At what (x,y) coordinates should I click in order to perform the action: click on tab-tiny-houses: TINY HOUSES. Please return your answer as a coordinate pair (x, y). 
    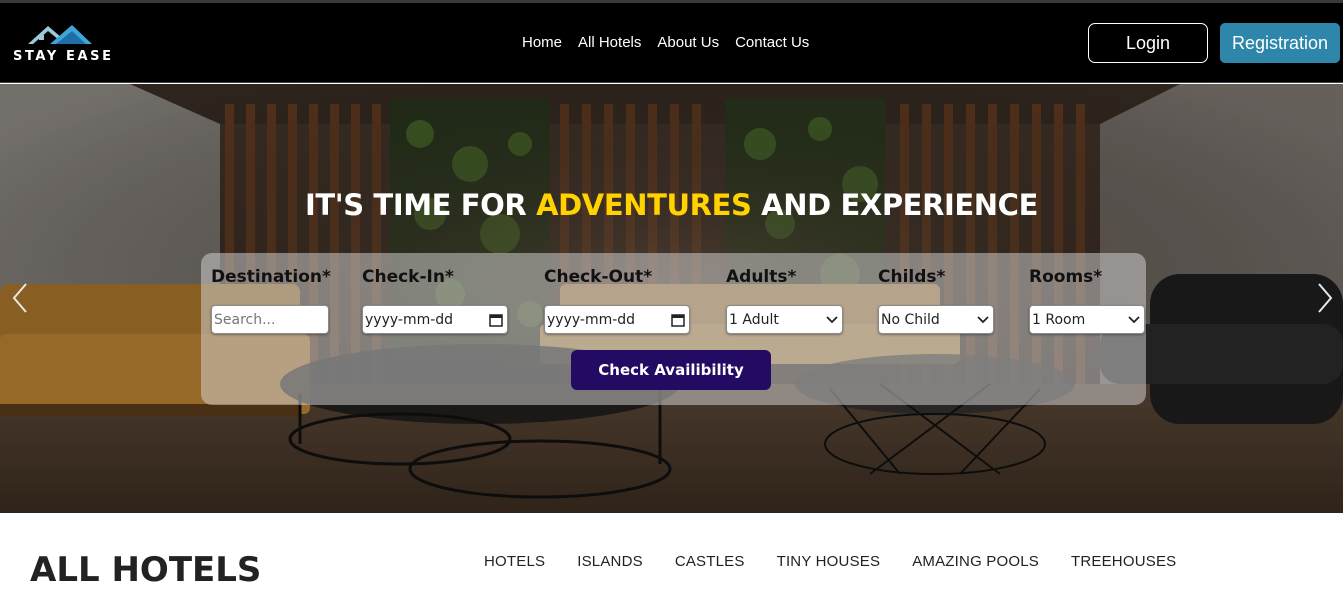
    Looking at the image, I should click on (829, 561).